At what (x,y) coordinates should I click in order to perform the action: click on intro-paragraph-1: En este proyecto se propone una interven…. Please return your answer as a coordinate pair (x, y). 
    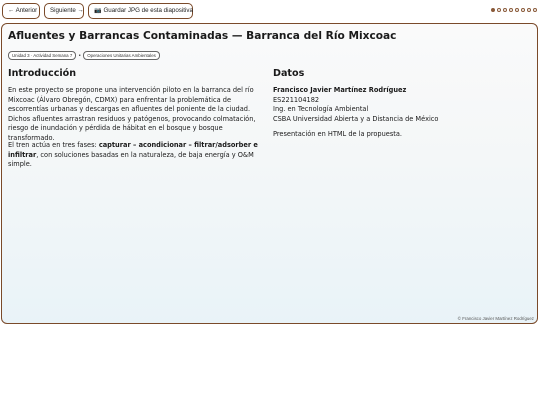
    Looking at the image, I should click on (132, 114).